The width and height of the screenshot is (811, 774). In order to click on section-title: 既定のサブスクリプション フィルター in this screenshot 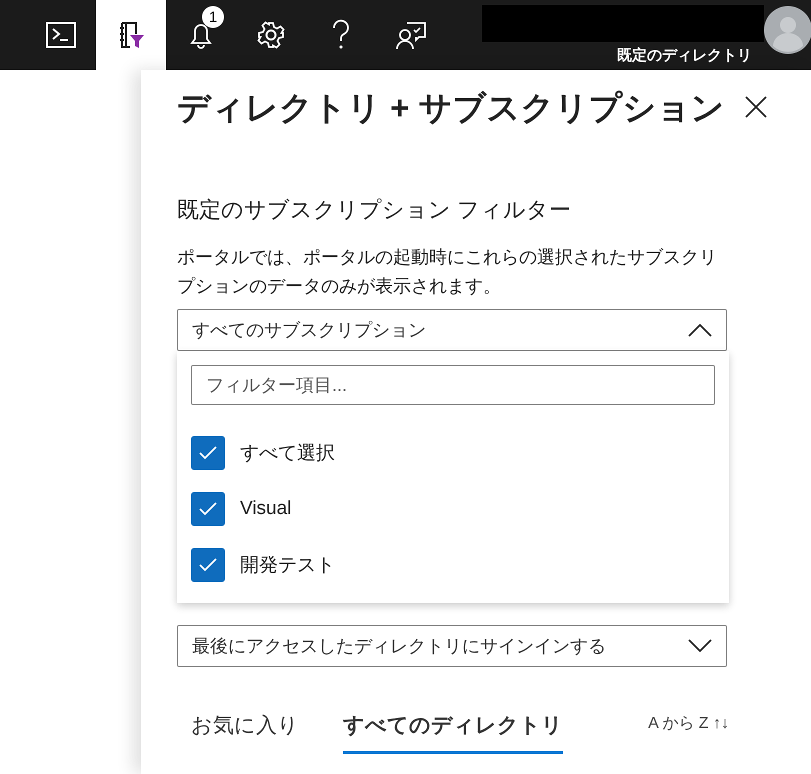, I will do `click(374, 210)`.